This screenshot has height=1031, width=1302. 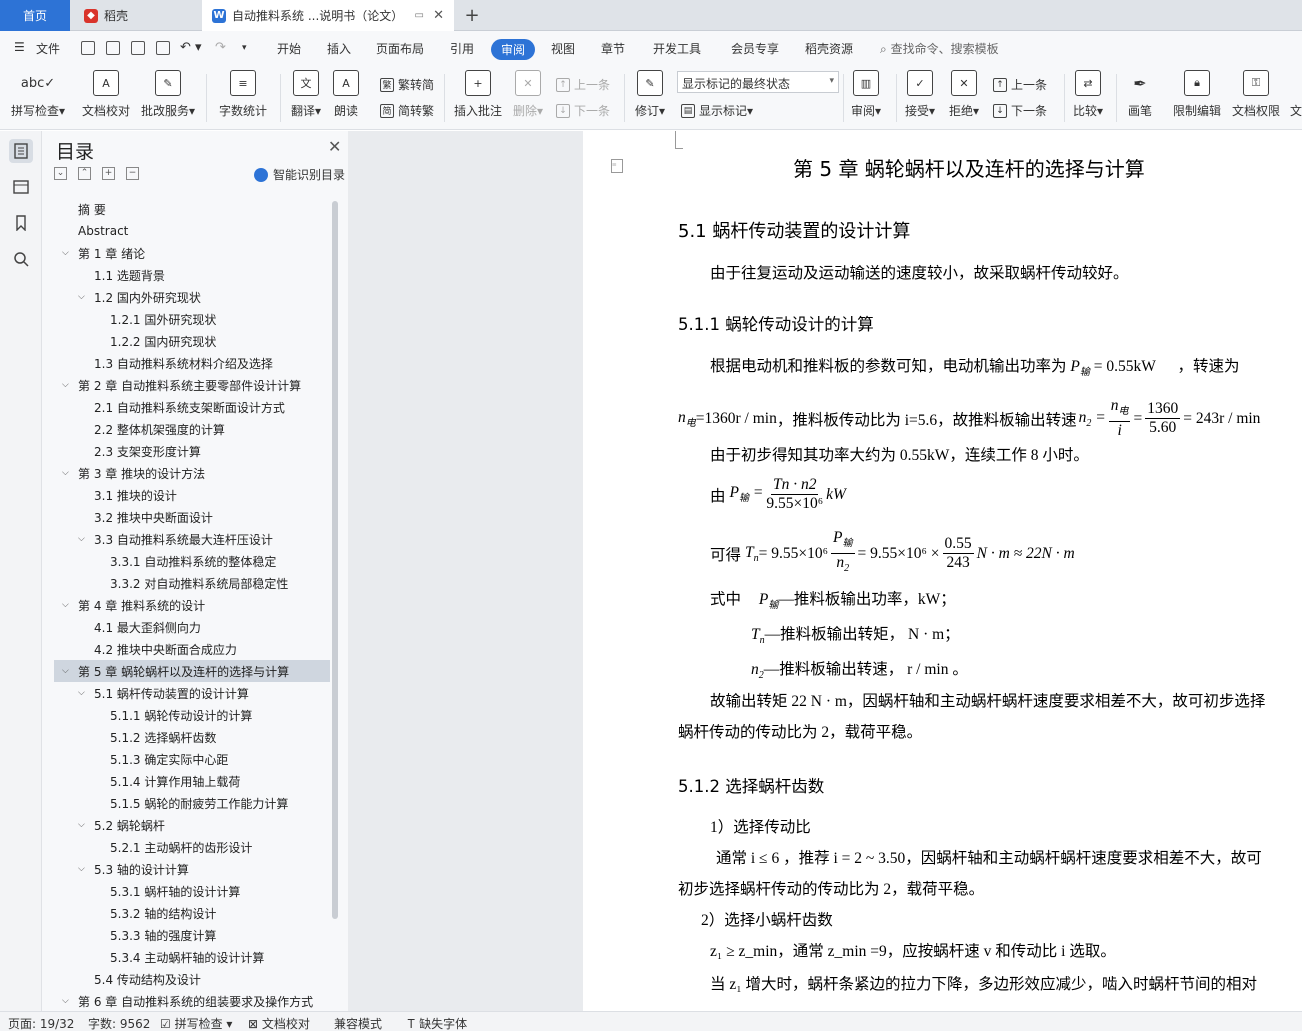 What do you see at coordinates (243, 94) in the screenshot?
I see `word-count-button: ≡ 字数统计` at bounding box center [243, 94].